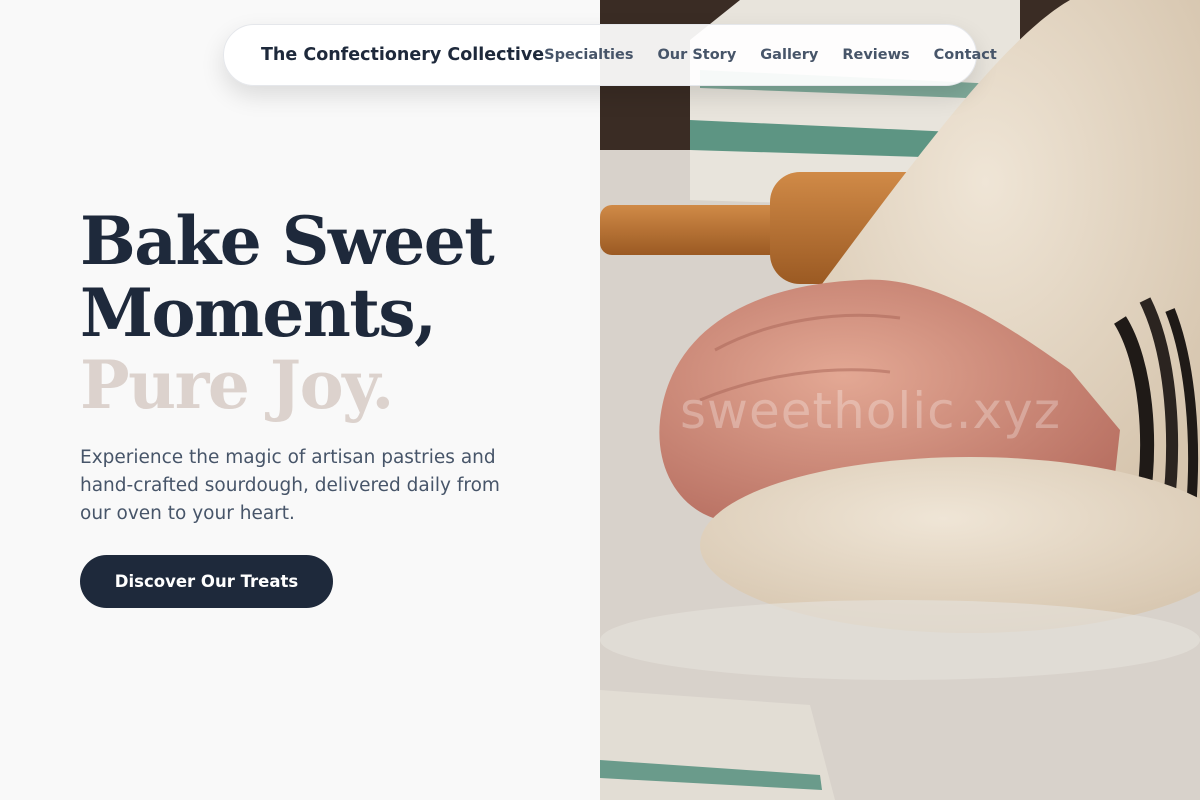 The height and width of the screenshot is (800, 1200). What do you see at coordinates (696, 55) in the screenshot?
I see `nav-link-our-story: Our Story` at bounding box center [696, 55].